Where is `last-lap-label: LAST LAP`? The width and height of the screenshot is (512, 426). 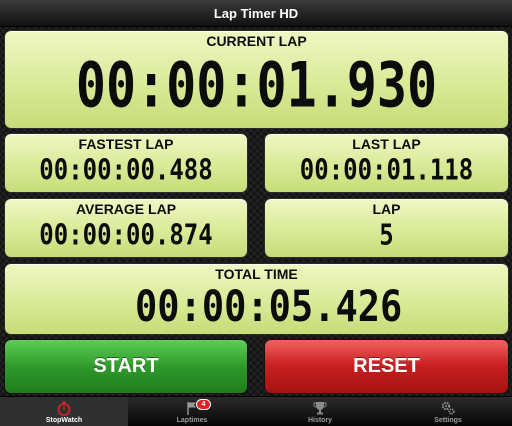
last-lap-label: LAST LAP is located at coordinates (386, 144).